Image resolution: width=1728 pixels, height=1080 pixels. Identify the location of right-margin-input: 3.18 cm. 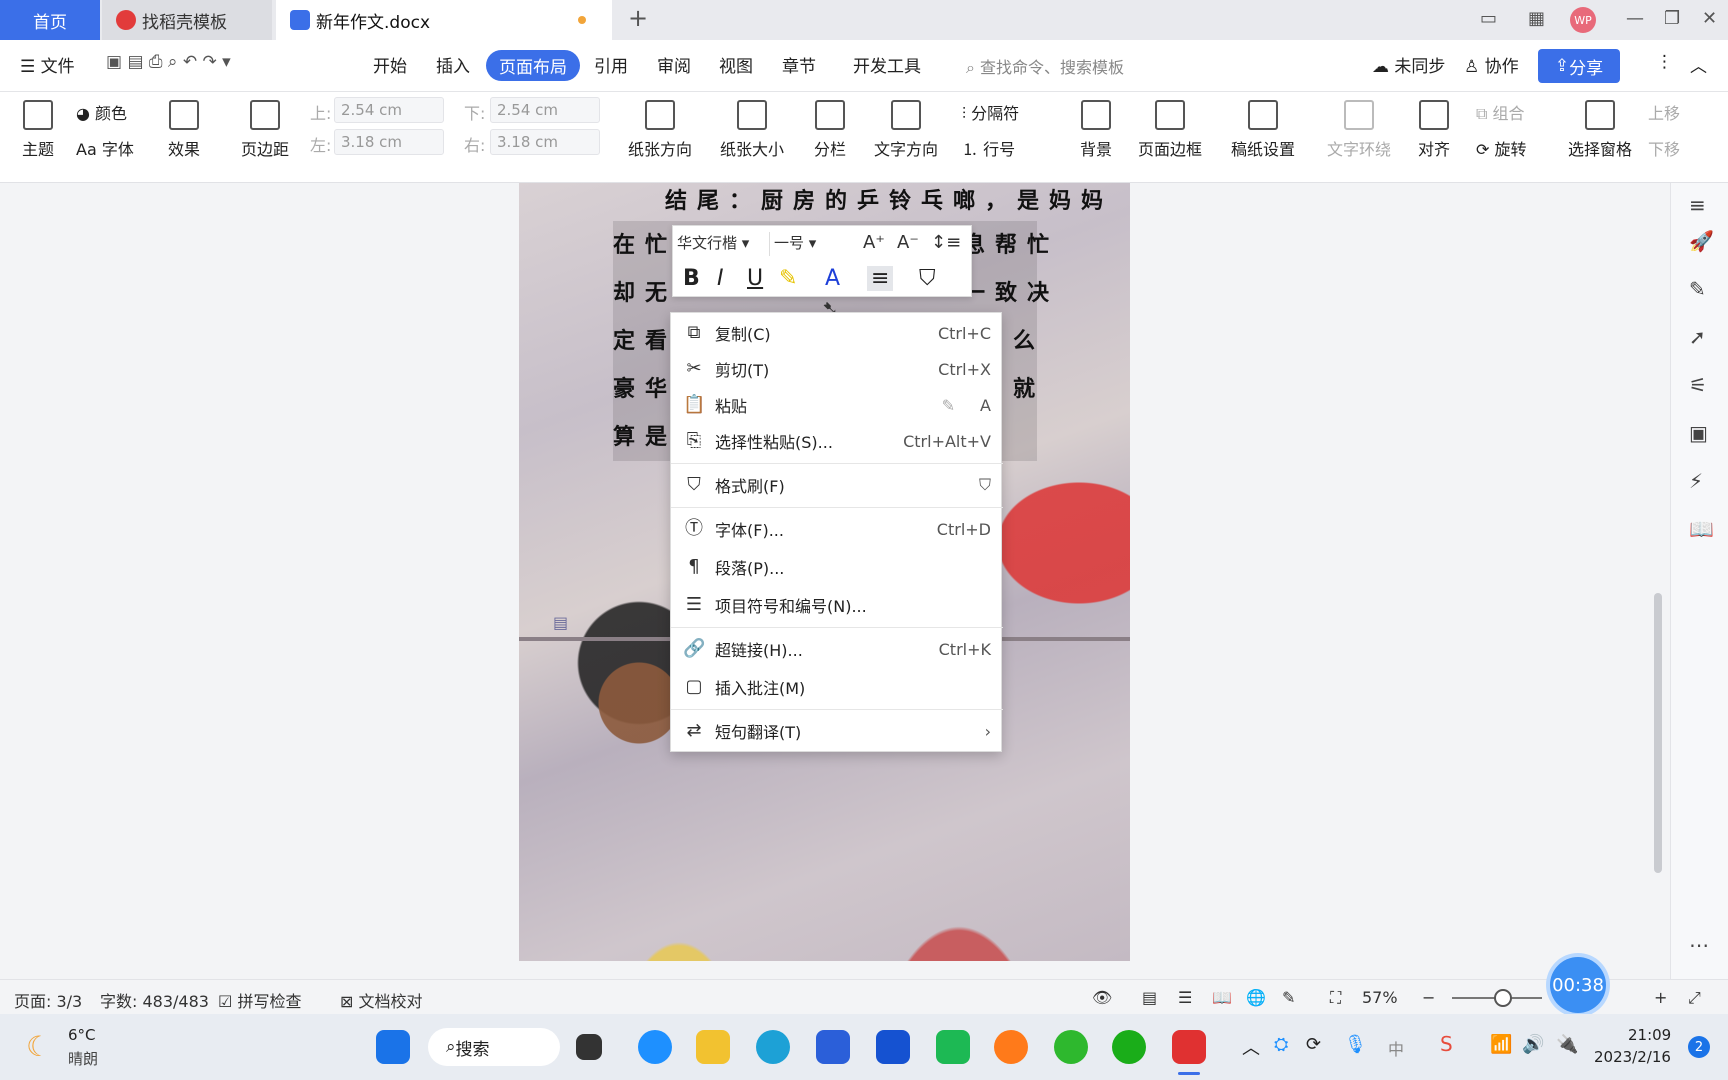
(545, 142).